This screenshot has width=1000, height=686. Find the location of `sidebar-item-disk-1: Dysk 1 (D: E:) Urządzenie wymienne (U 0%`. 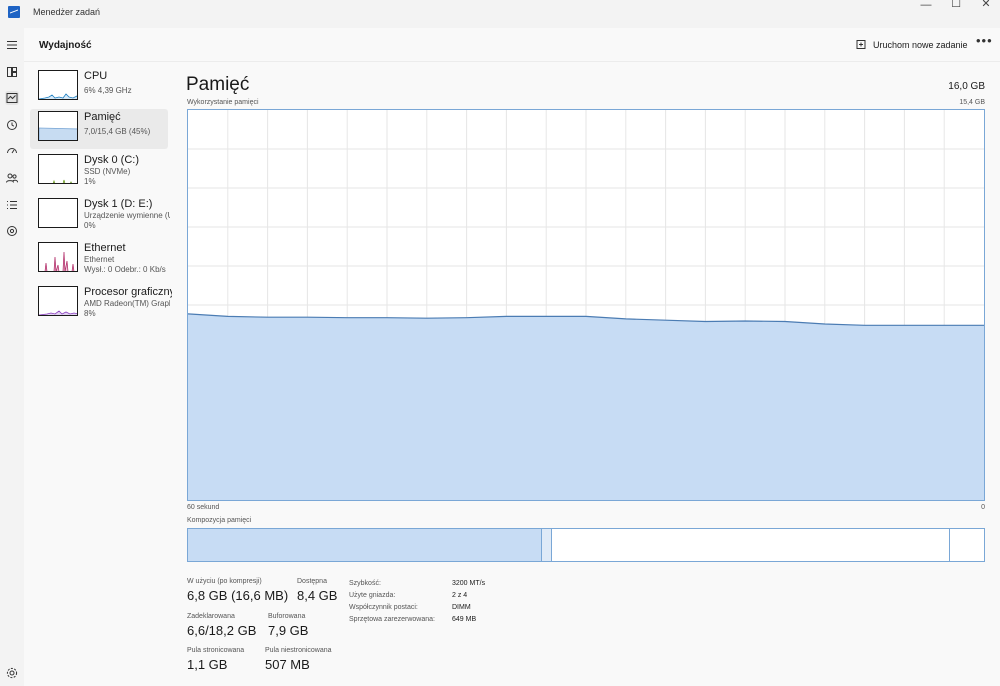

sidebar-item-disk-1: Dysk 1 (D: E:) Urządzenie wymienne (U 0% is located at coordinates (100, 216).